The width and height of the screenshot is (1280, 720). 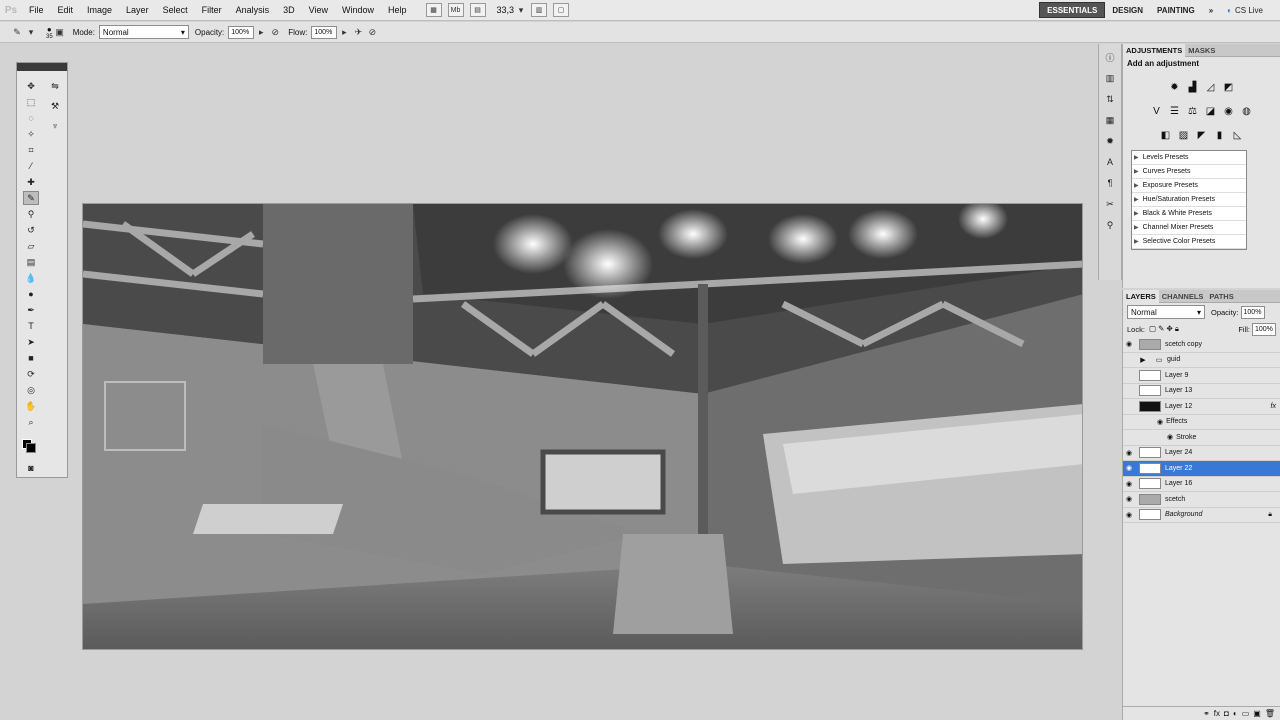 What do you see at coordinates (506, 10) in the screenshot?
I see `zoom-level: 33,3` at bounding box center [506, 10].